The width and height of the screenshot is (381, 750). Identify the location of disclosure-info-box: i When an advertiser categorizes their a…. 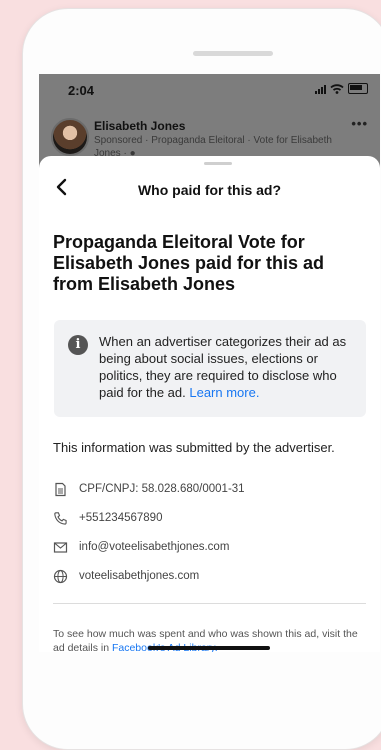
(210, 368).